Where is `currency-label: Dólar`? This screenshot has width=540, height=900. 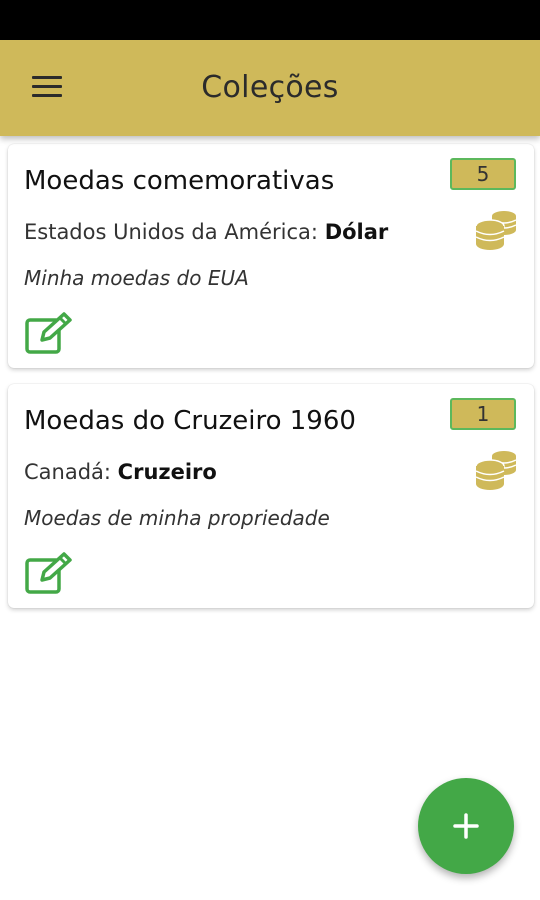 currency-label: Dólar is located at coordinates (356, 232).